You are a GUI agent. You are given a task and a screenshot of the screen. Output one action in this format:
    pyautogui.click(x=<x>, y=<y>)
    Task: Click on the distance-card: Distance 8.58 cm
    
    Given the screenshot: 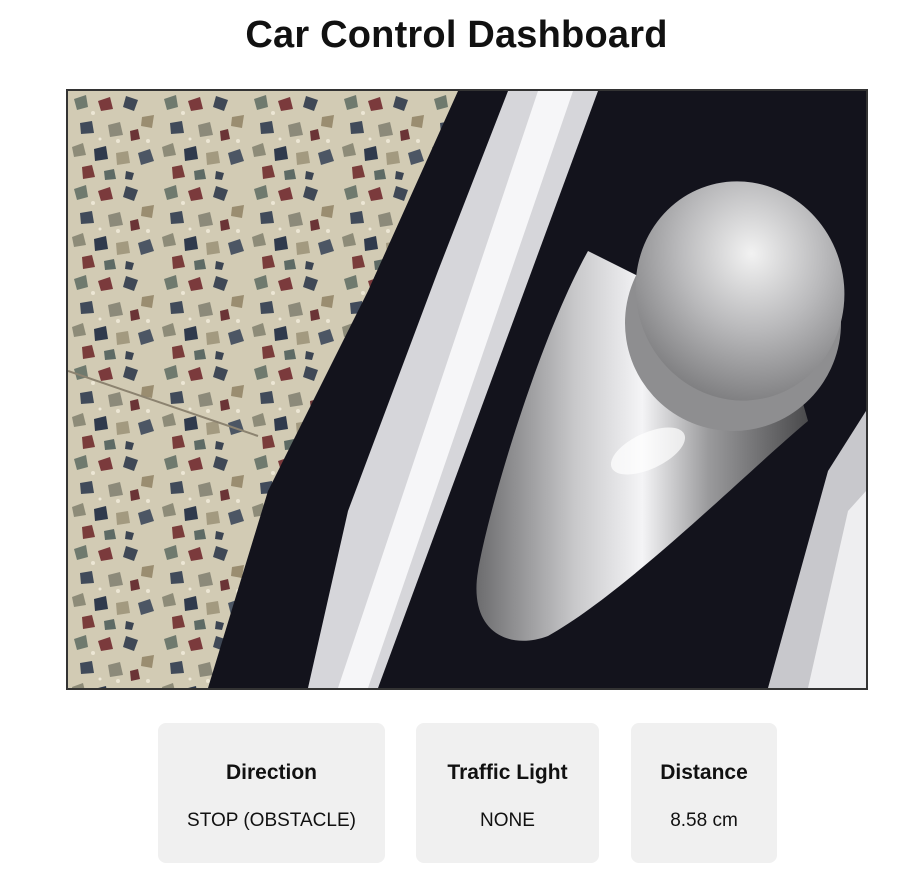 What is the action you would take?
    pyautogui.click(x=704, y=793)
    